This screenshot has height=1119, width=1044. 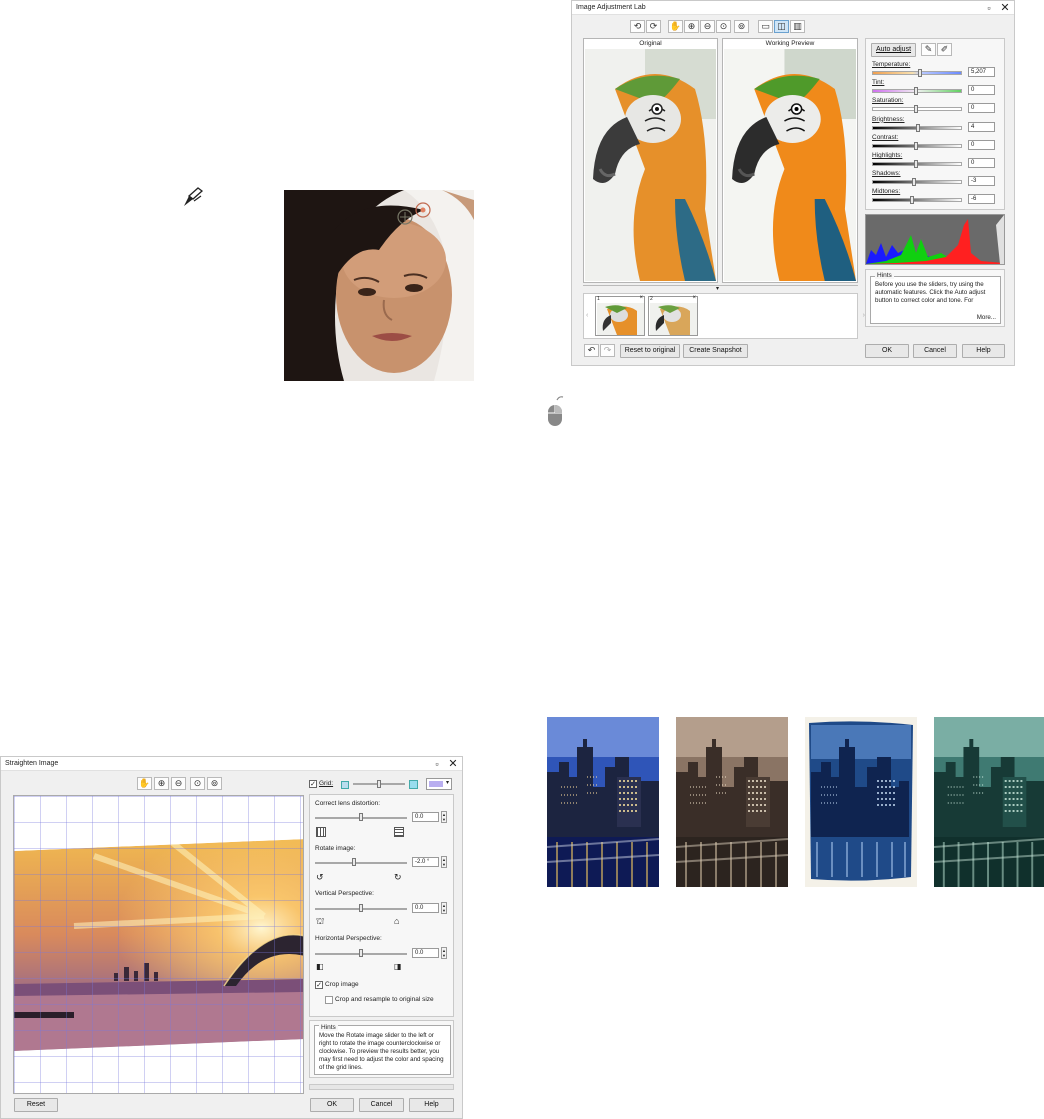 I want to click on original-pane: Original, so click(x=650, y=160).